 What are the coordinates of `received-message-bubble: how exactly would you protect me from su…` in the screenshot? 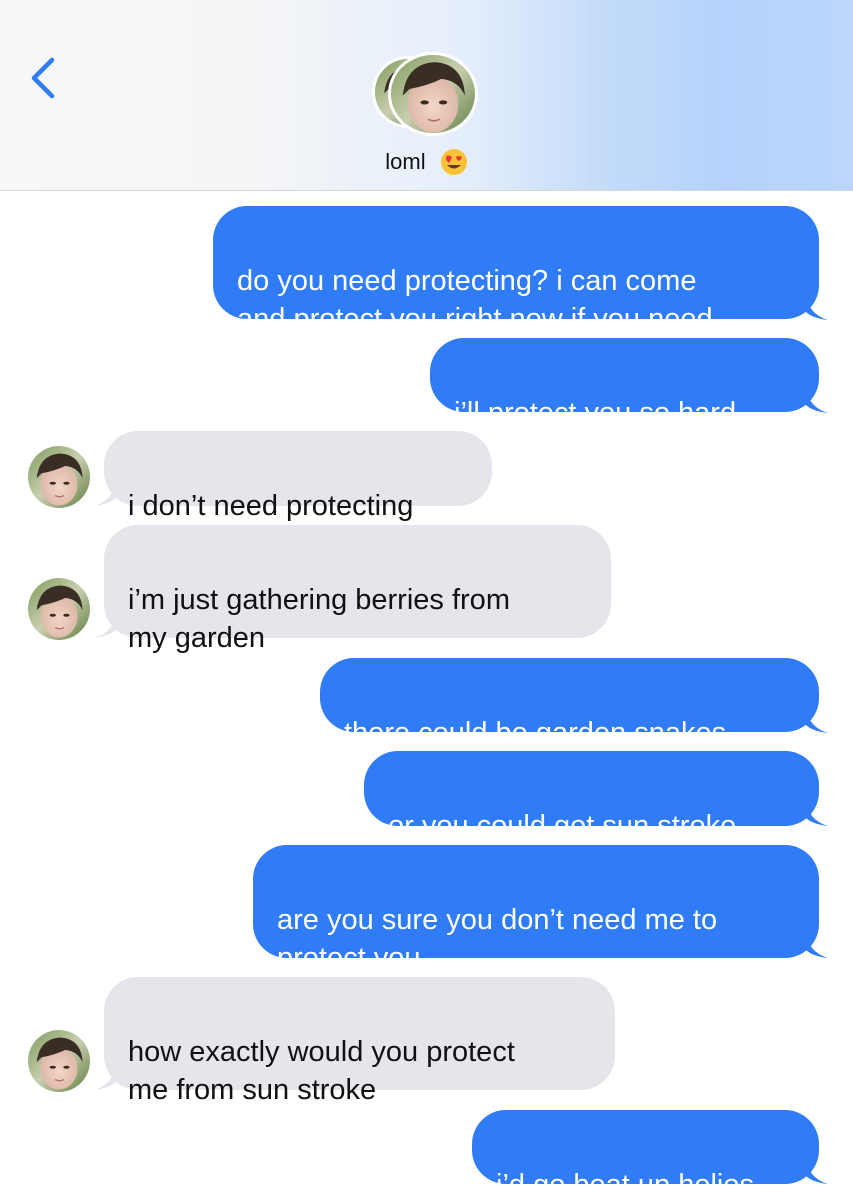 It's located at (359, 1041).